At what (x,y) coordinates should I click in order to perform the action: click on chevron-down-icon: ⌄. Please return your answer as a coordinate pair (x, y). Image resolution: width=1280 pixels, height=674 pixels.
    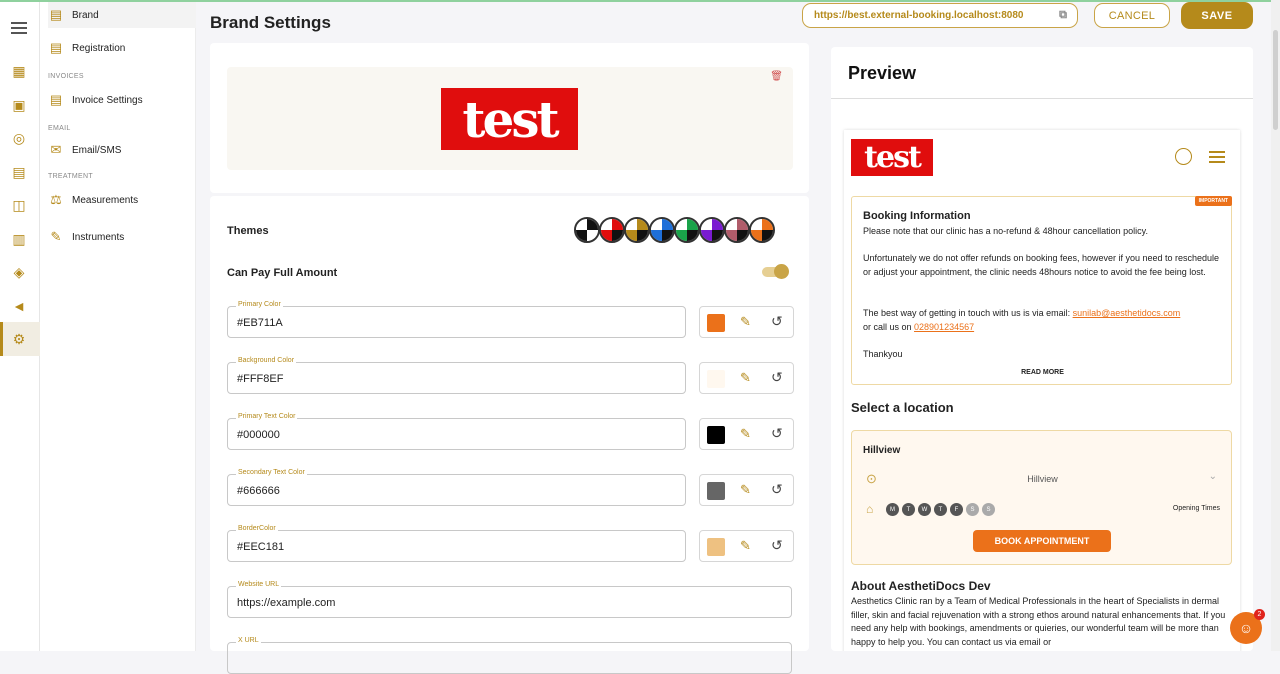
    Looking at the image, I should click on (1213, 476).